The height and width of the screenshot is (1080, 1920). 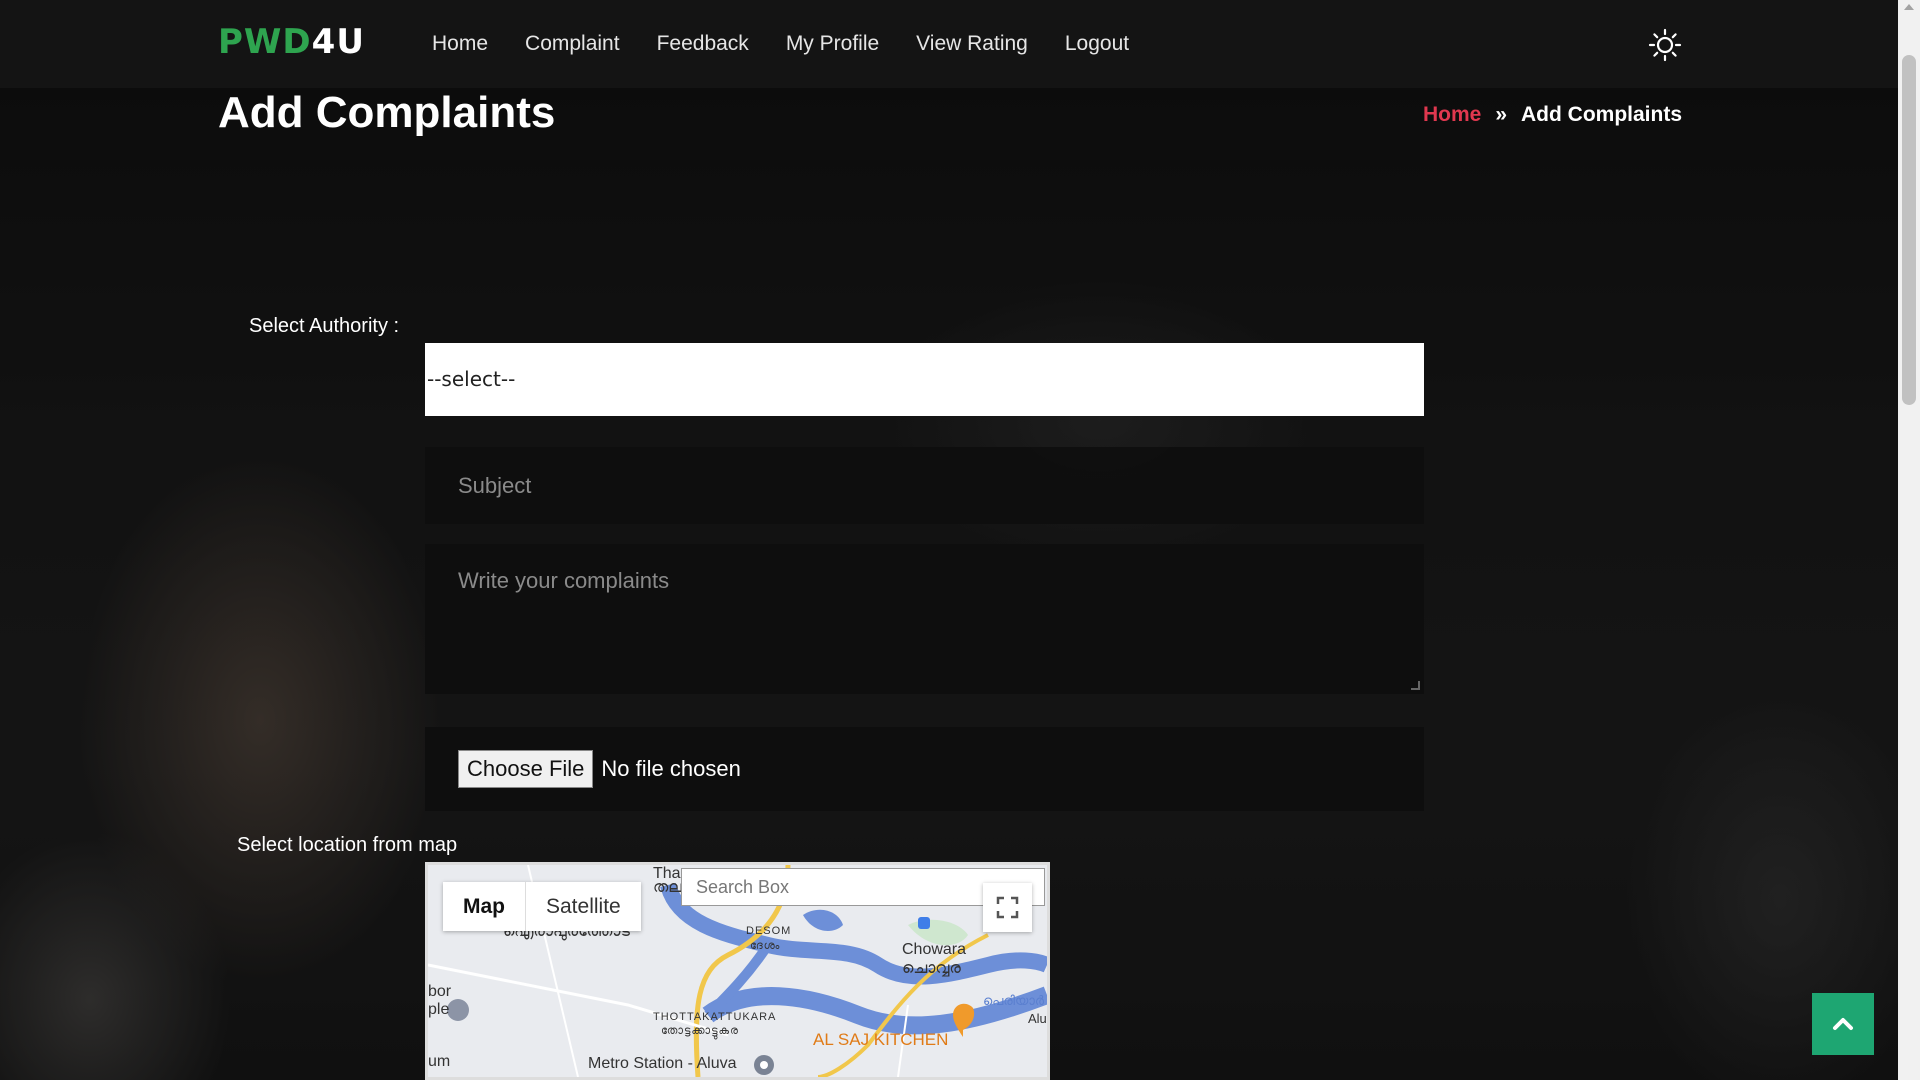 What do you see at coordinates (439, 1009) in the screenshot?
I see `map-label-ple: ple` at bounding box center [439, 1009].